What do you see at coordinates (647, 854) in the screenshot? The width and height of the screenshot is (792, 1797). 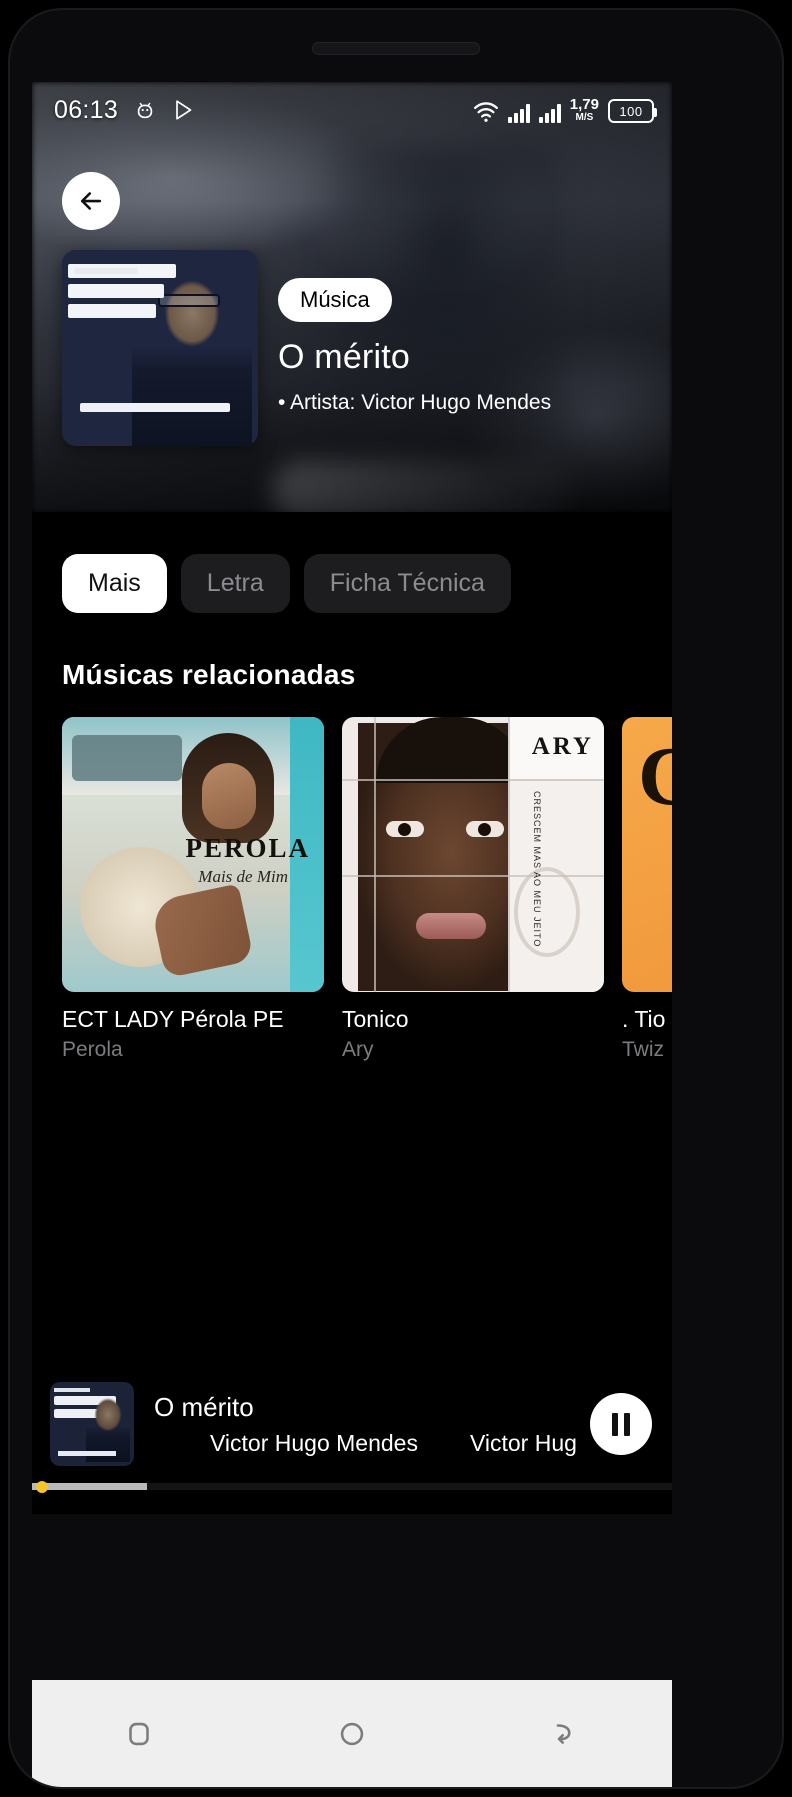 I see `card-album-art: C` at bounding box center [647, 854].